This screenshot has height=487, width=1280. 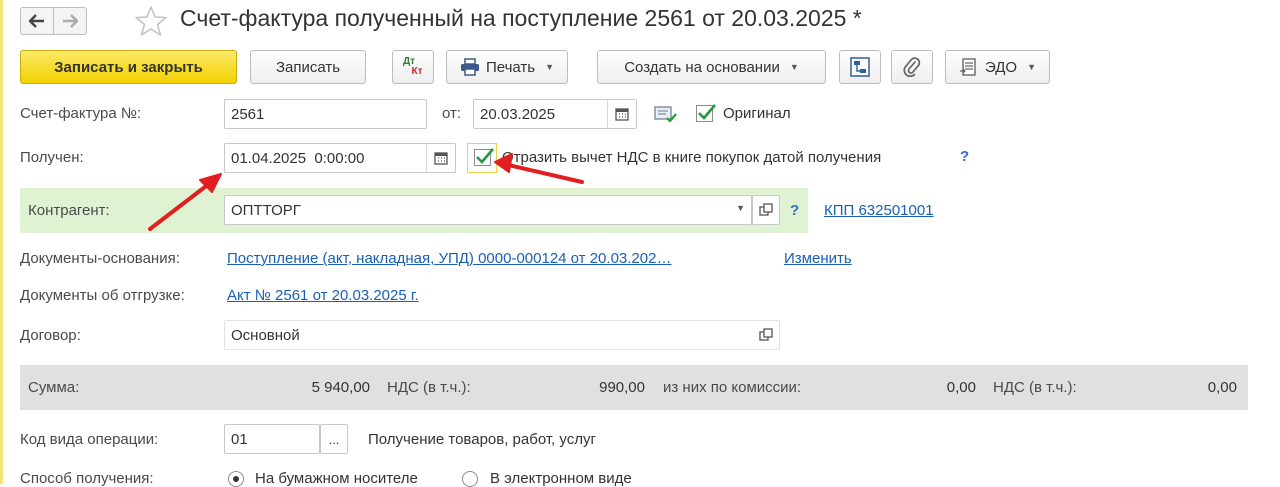 I want to click on received-datetime-value: 01.04.2025 0:00:00, so click(x=298, y=158).